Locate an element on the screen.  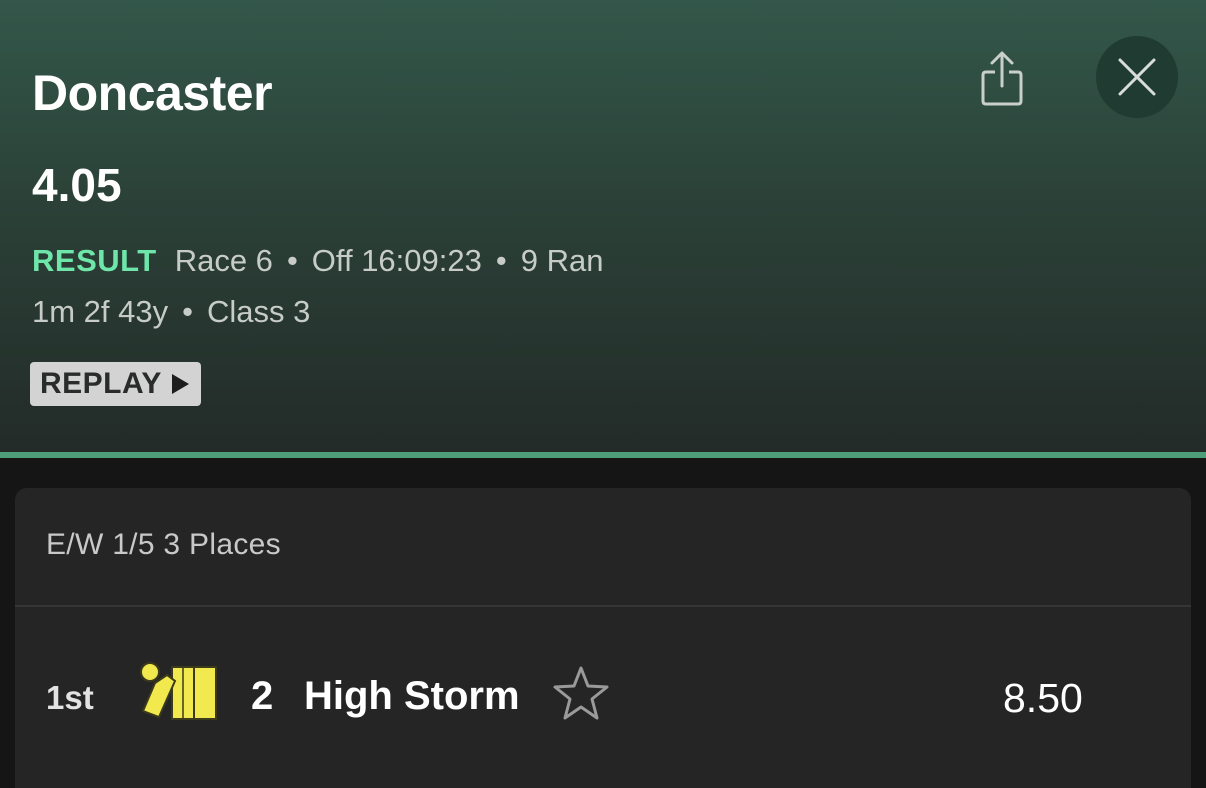
replay-button: REPLAY is located at coordinates (115, 384).